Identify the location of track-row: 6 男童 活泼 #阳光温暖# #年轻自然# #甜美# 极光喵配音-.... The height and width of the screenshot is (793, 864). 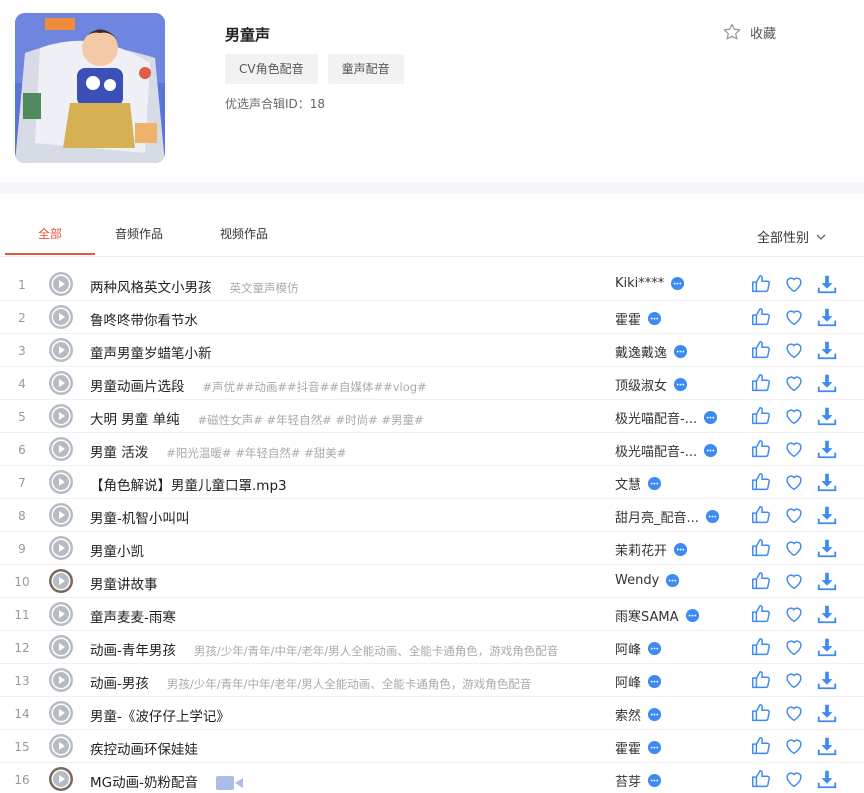
(432, 449).